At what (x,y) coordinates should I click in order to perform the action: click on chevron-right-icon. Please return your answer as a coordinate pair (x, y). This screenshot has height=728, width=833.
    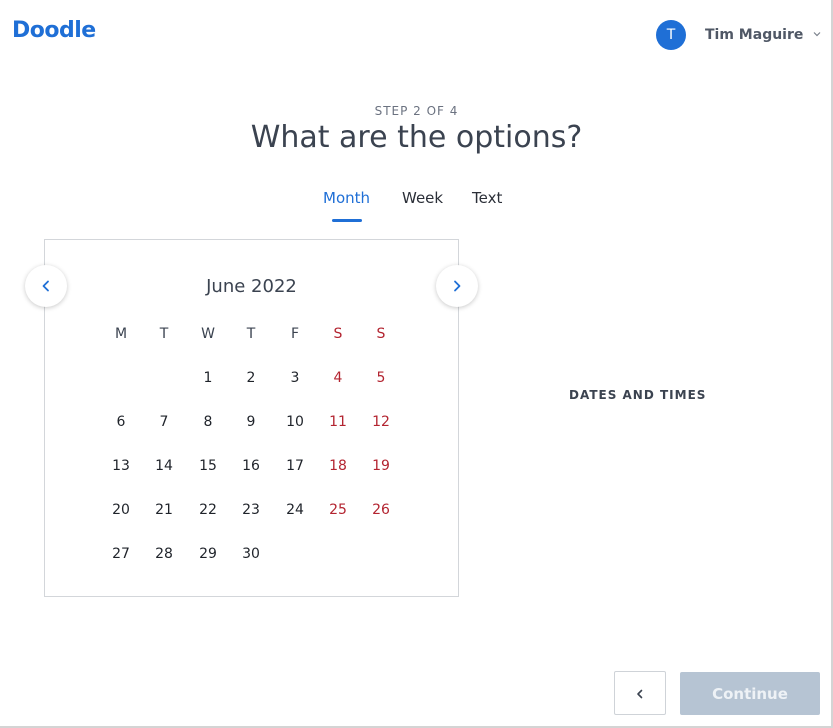
    Looking at the image, I should click on (457, 286).